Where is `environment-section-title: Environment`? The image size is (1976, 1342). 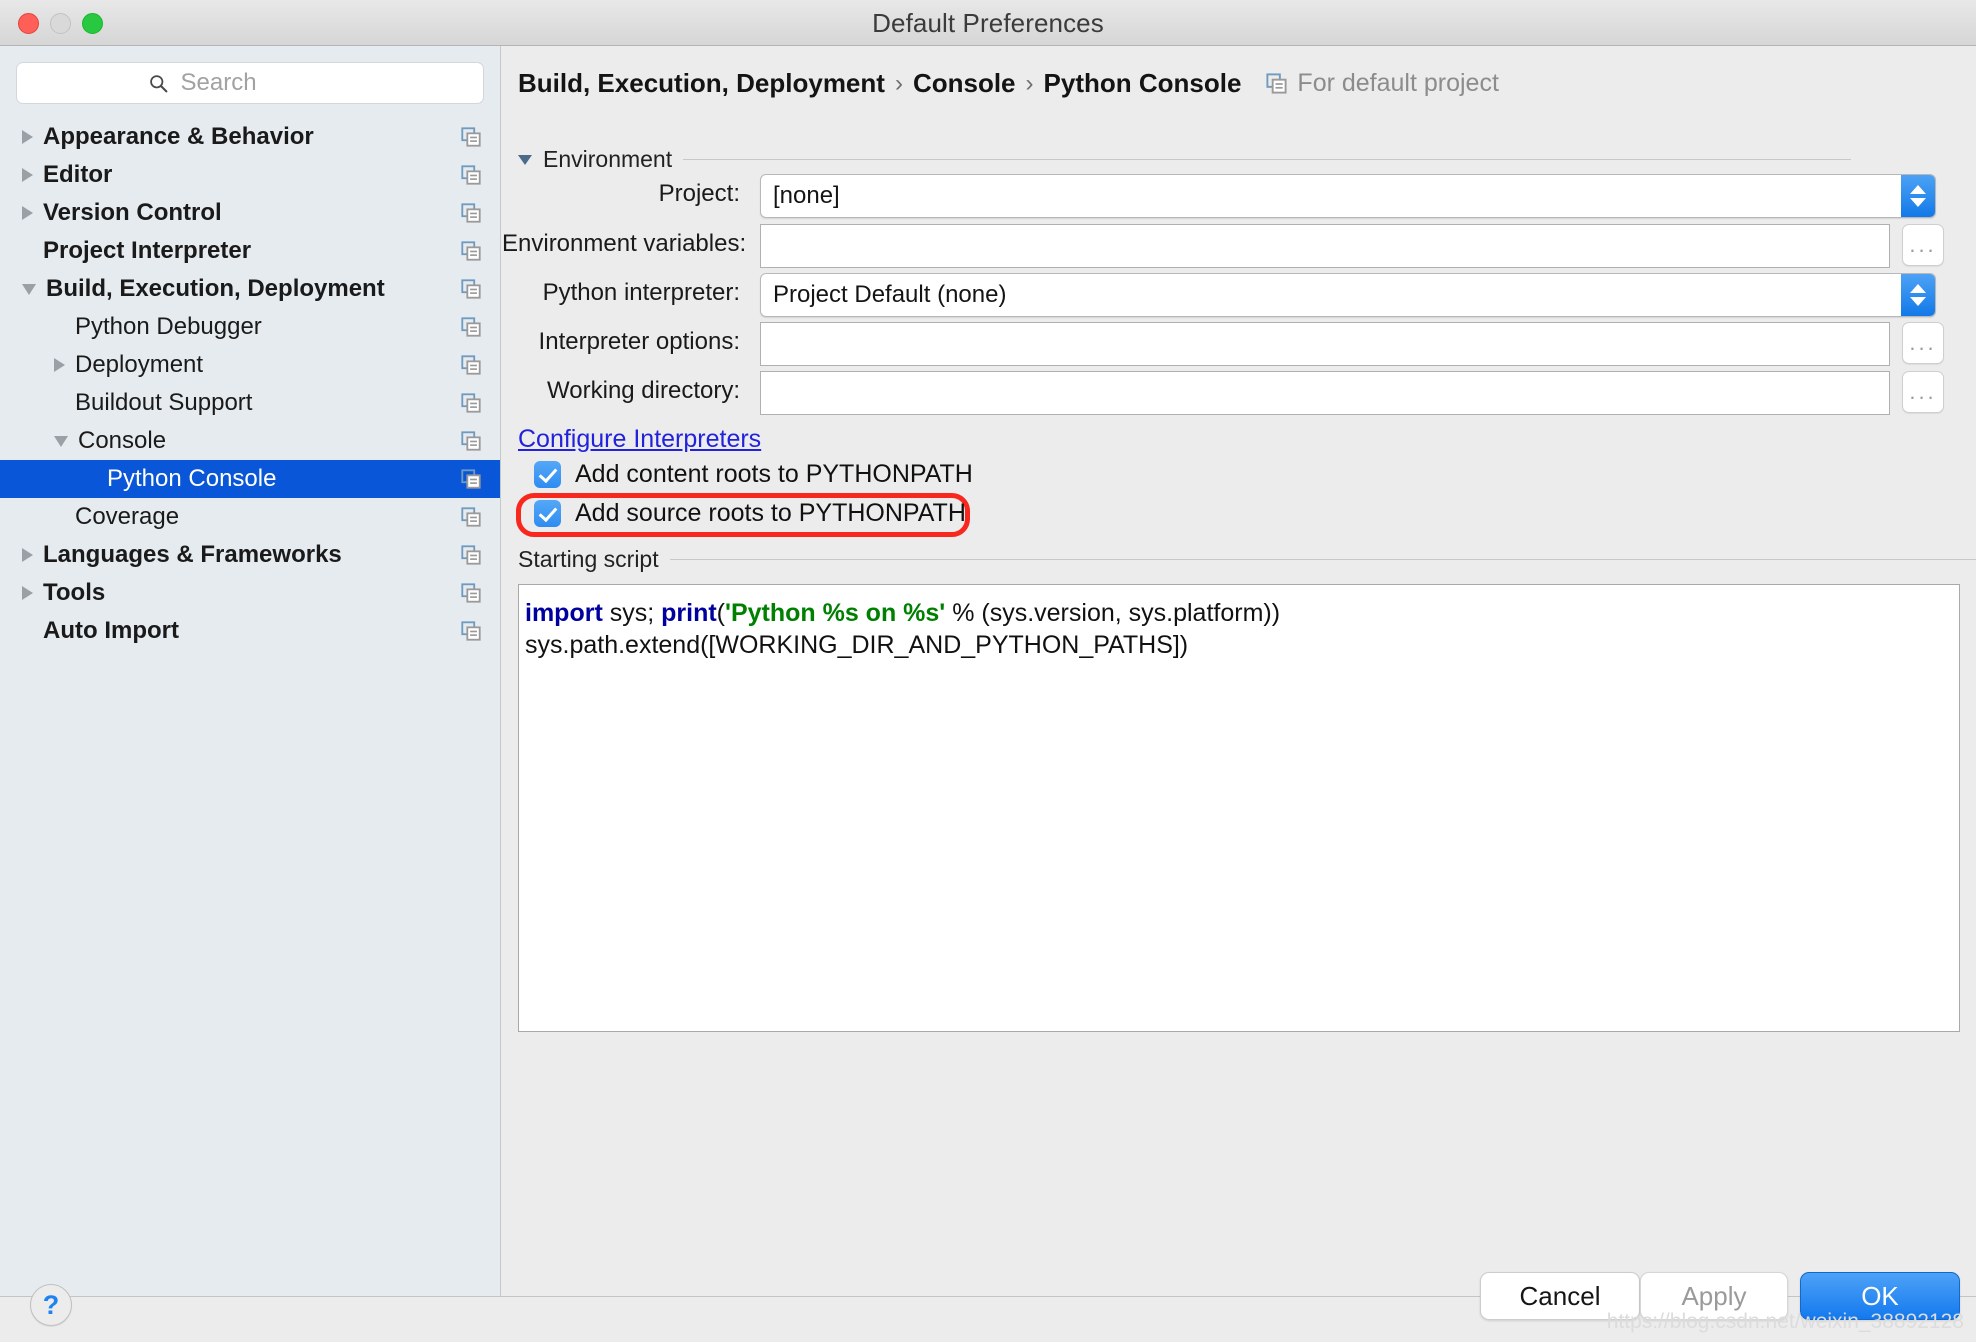 environment-section-title: Environment is located at coordinates (608, 159).